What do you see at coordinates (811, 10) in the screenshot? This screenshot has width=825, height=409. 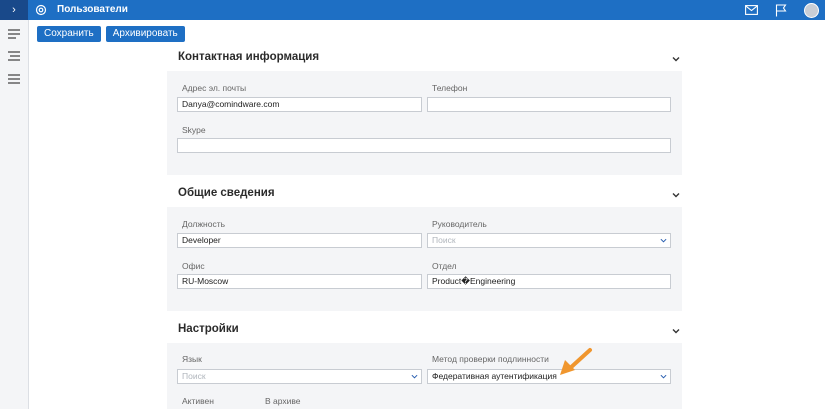 I see `user-avatar` at bounding box center [811, 10].